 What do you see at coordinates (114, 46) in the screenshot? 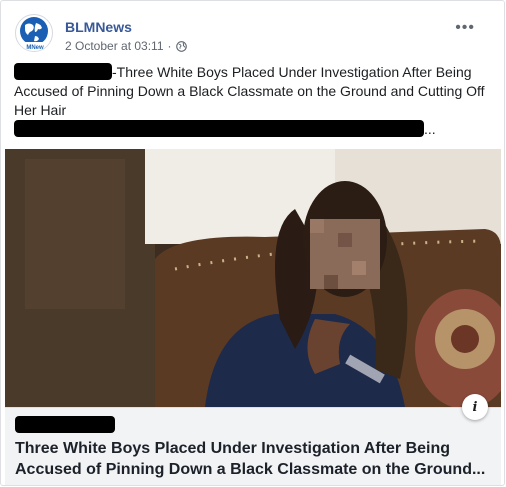
I see `timestamp-link: 2 October at 03:11` at bounding box center [114, 46].